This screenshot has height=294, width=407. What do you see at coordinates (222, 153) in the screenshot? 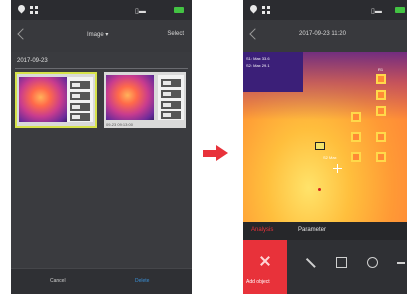
I see `arrow-head` at bounding box center [222, 153].